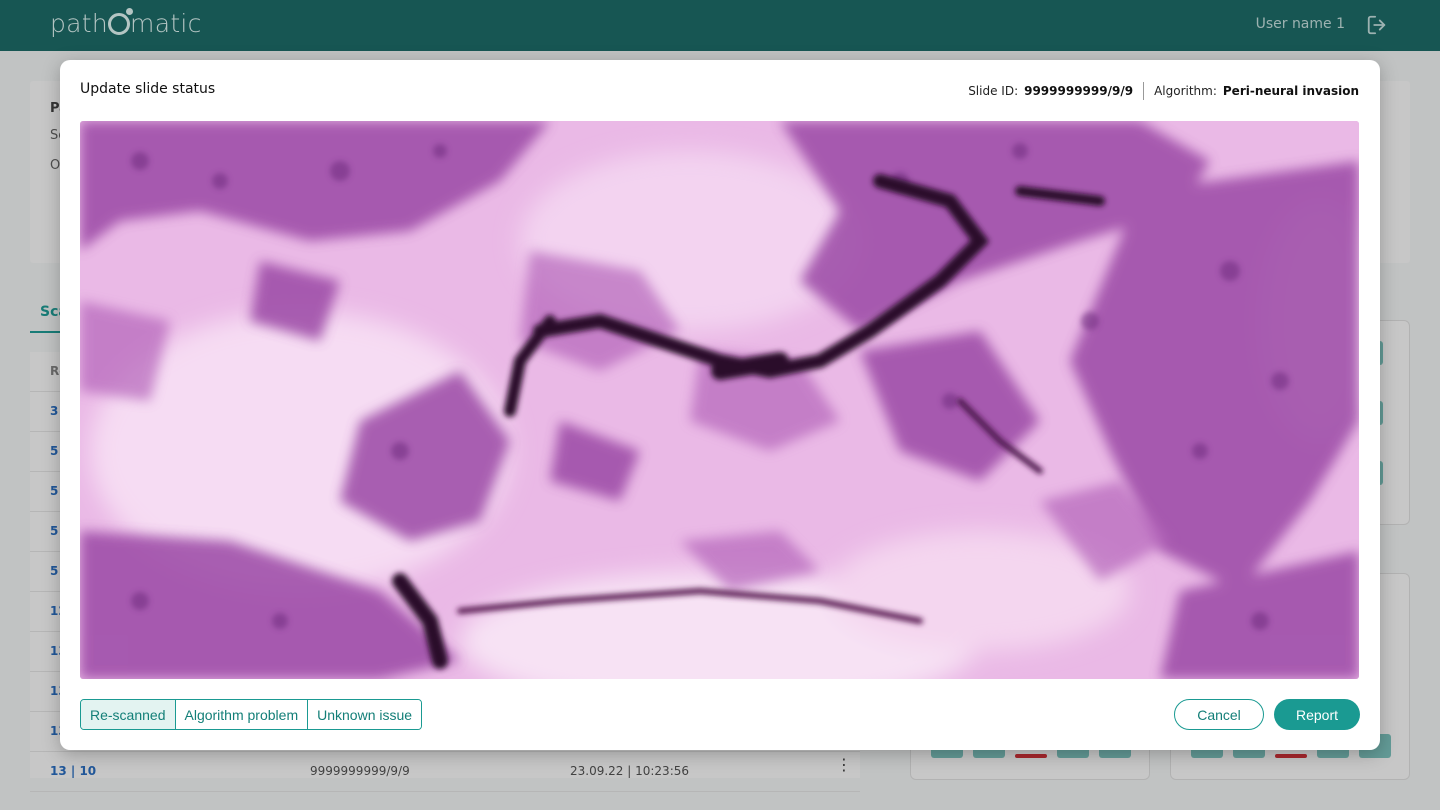 The image size is (1440, 810). I want to click on slide-id-value: 9999999999/9/9, so click(1079, 91).